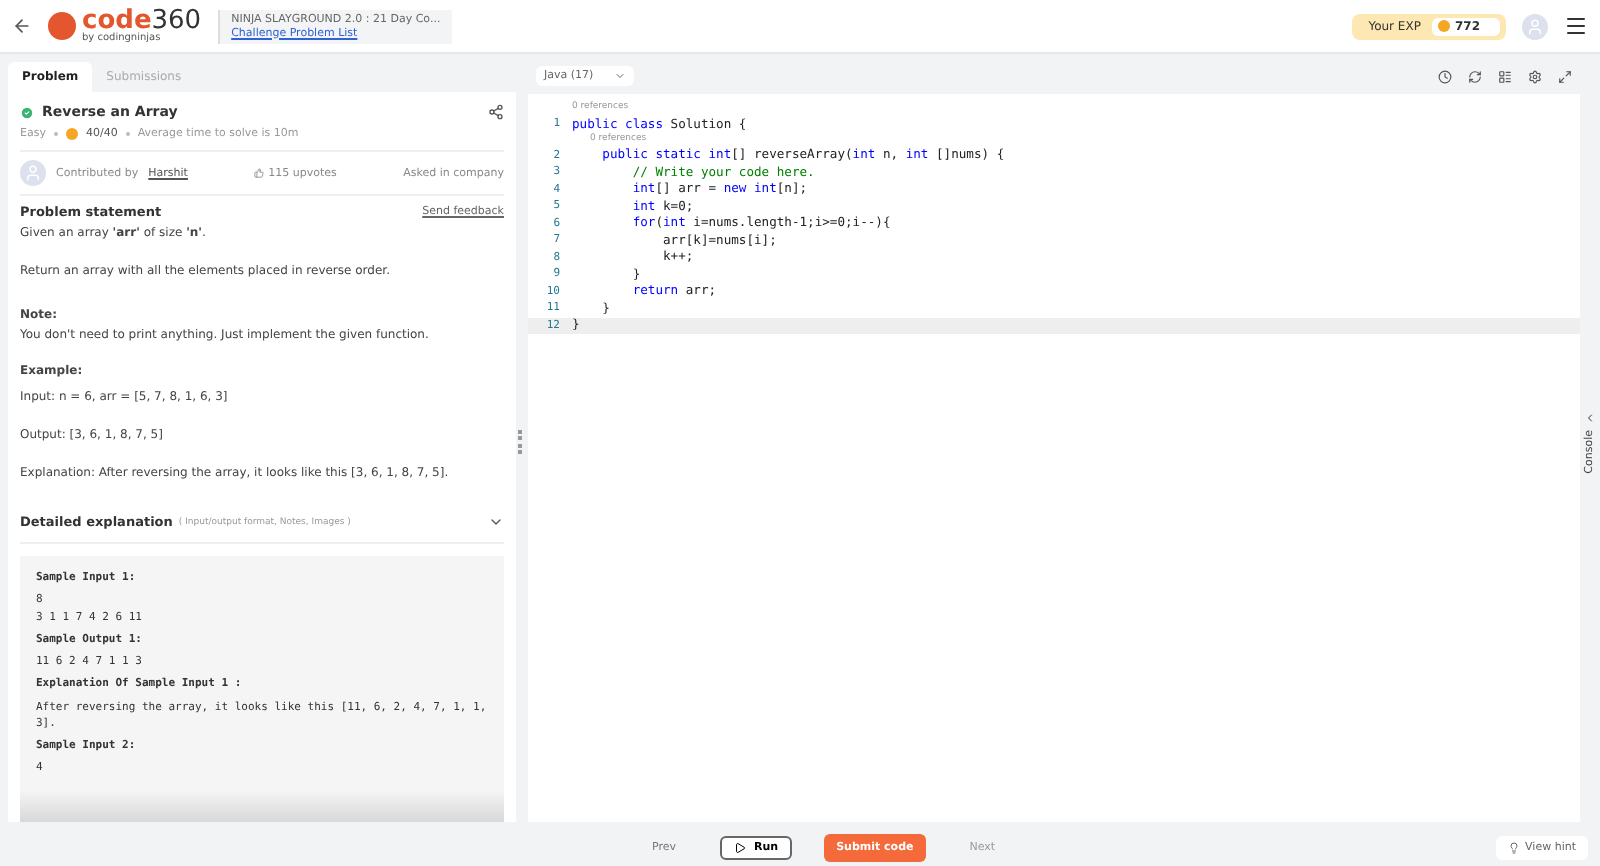 The image size is (1600, 866). I want to click on contributor-avatar, so click(33, 173).